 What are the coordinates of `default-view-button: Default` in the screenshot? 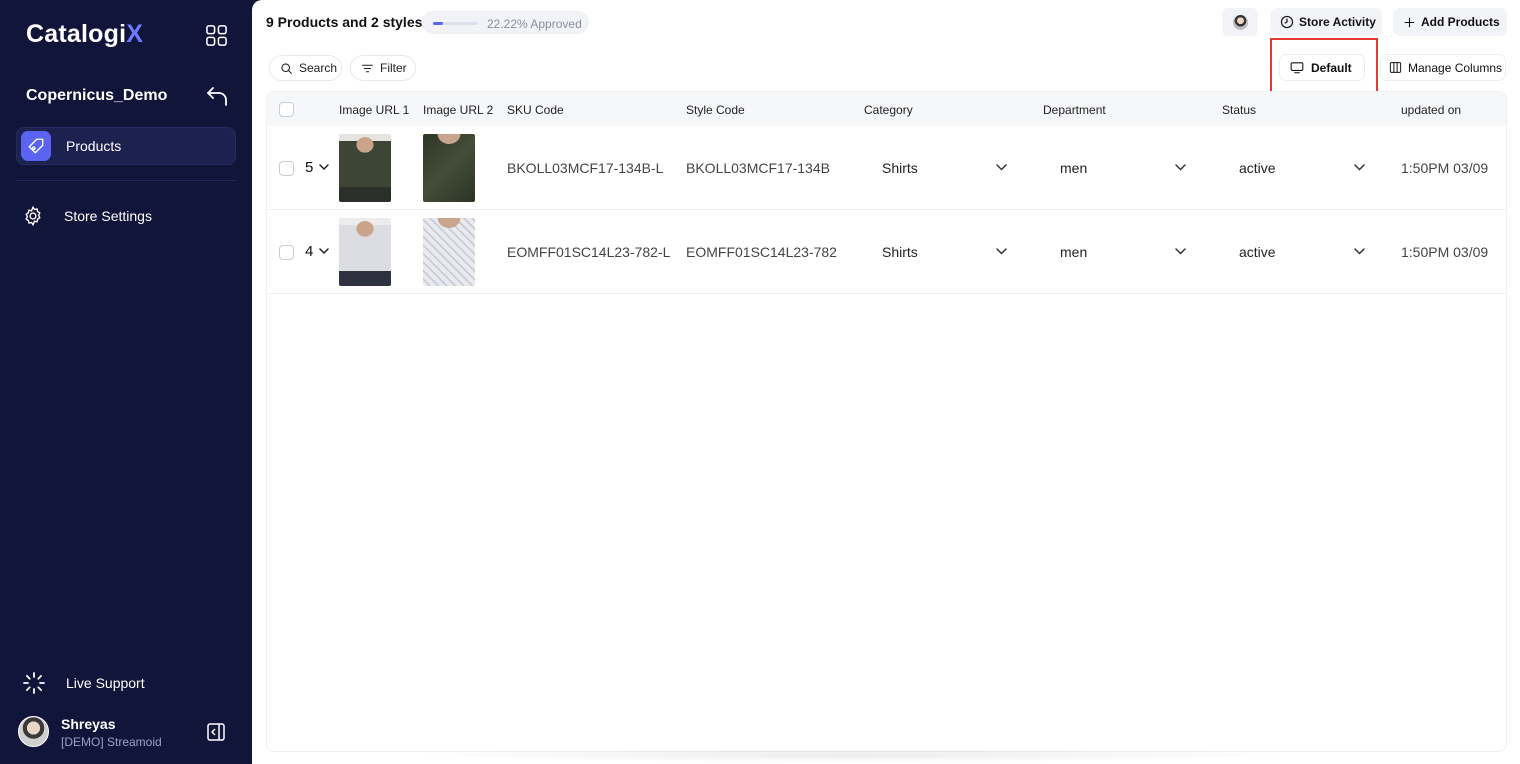 It's located at (1322, 67).